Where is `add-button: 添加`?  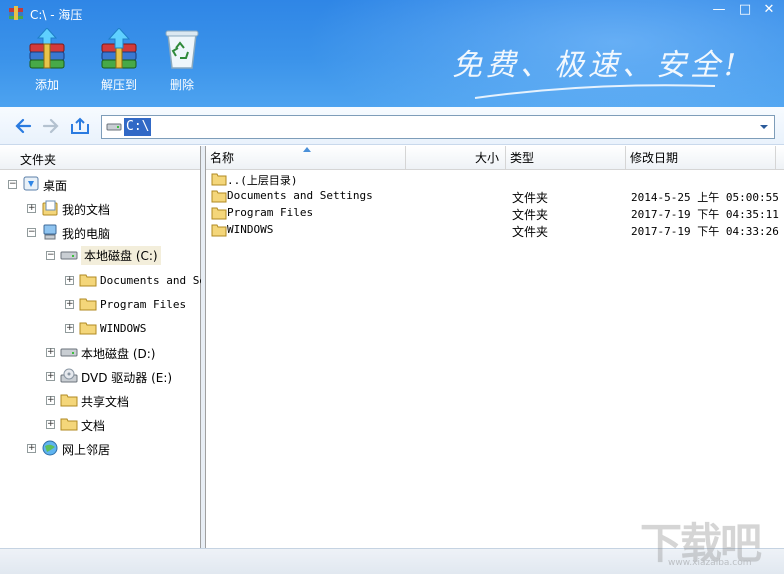
add-button: 添加 is located at coordinates (47, 63).